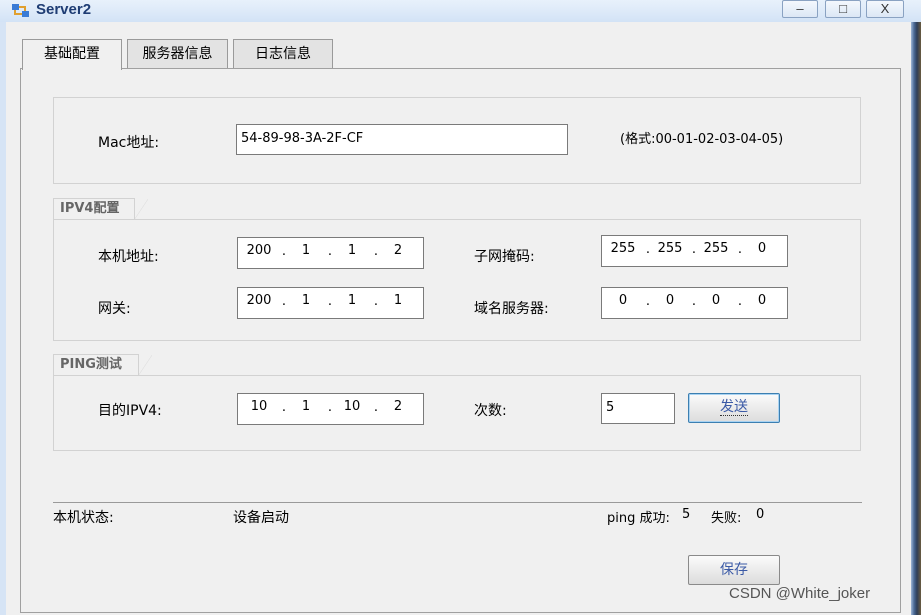 This screenshot has width=921, height=615. Describe the element at coordinates (800, 593) in the screenshot. I see `csdn-watermark: CSDN @White_joker` at that location.